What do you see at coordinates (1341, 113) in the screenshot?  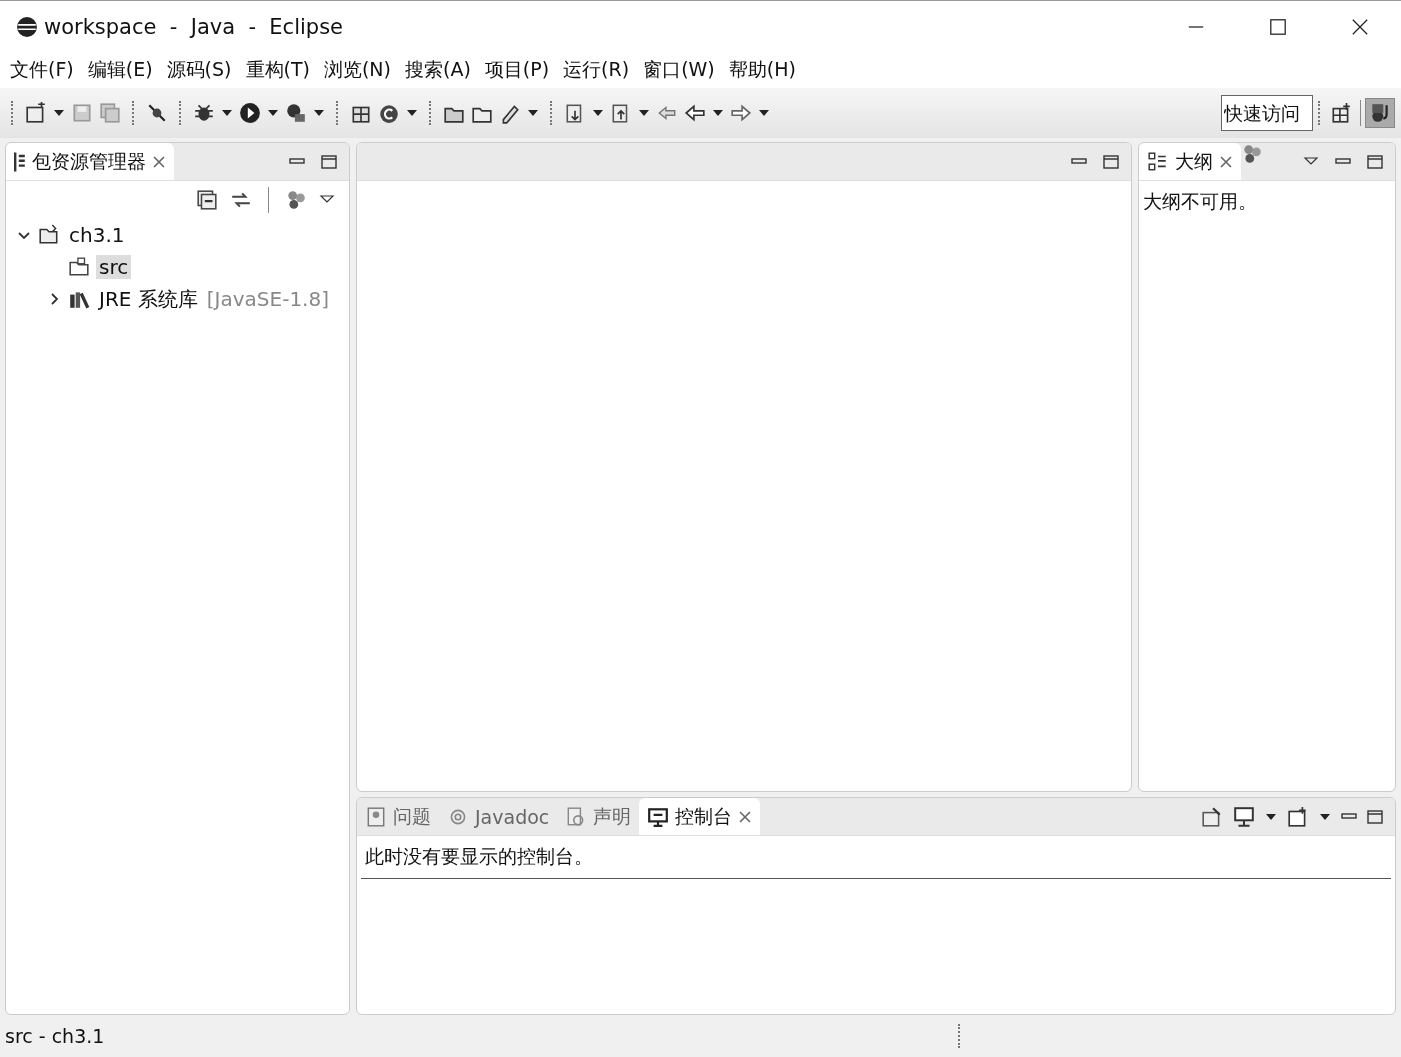 I see `perspective-grid-icon` at bounding box center [1341, 113].